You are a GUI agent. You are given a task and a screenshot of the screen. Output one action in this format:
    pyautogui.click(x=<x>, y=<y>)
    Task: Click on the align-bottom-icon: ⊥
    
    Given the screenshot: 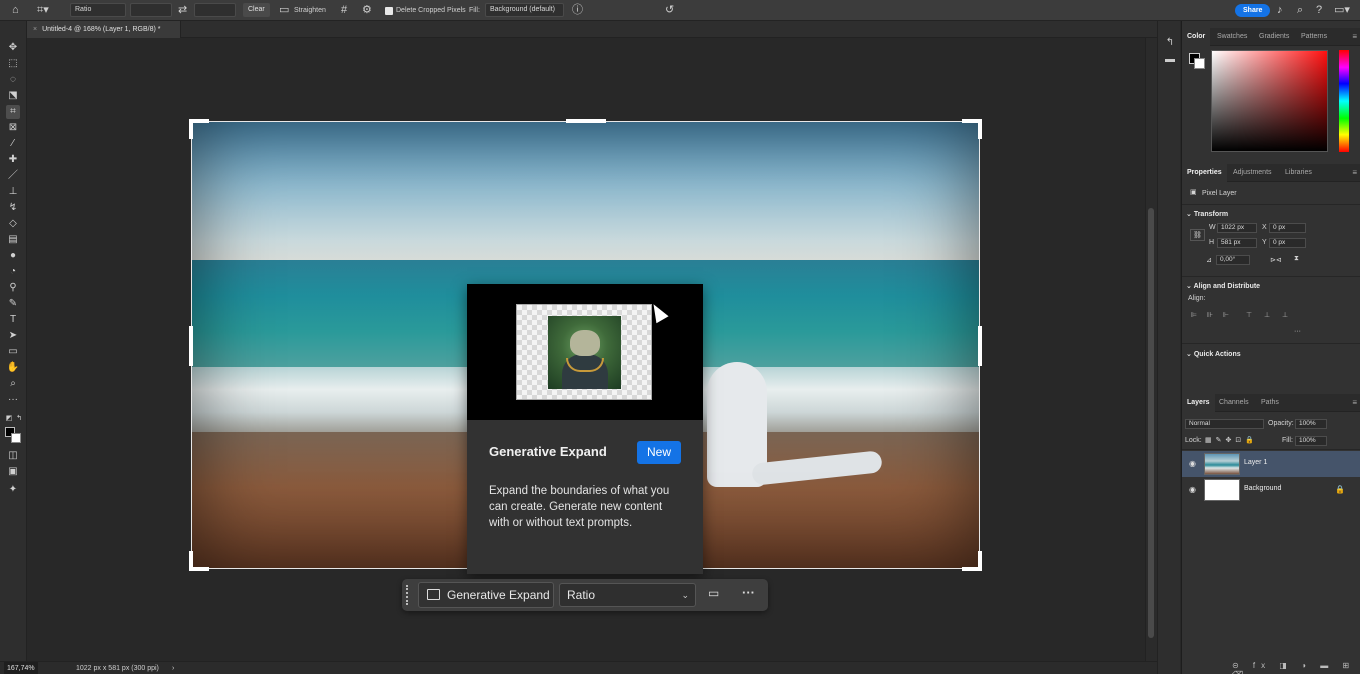 What is the action you would take?
    pyautogui.click(x=1286, y=315)
    